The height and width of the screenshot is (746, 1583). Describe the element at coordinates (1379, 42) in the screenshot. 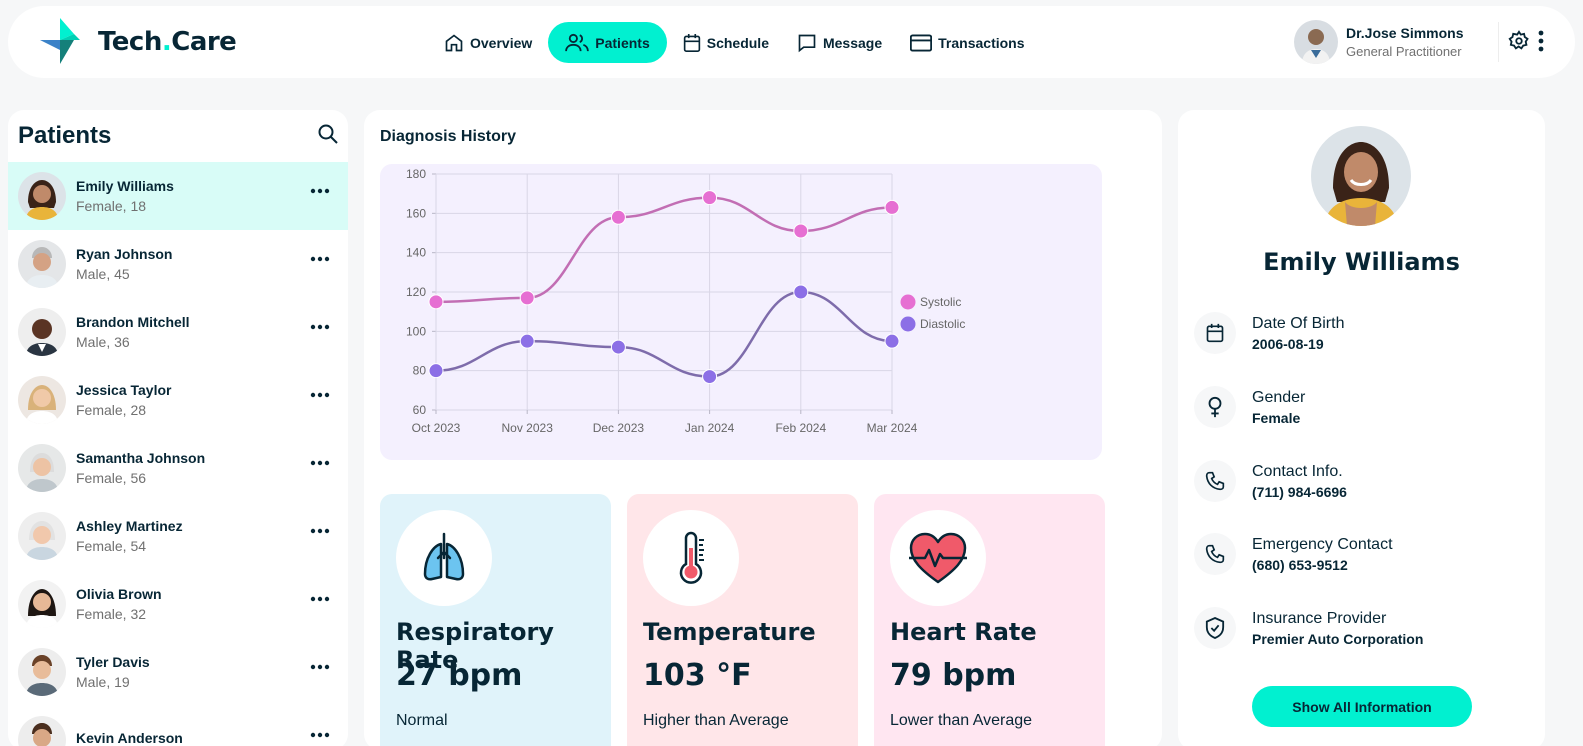

I see `doctor-profile: Dr.Jose Simmons General Practitioner` at that location.